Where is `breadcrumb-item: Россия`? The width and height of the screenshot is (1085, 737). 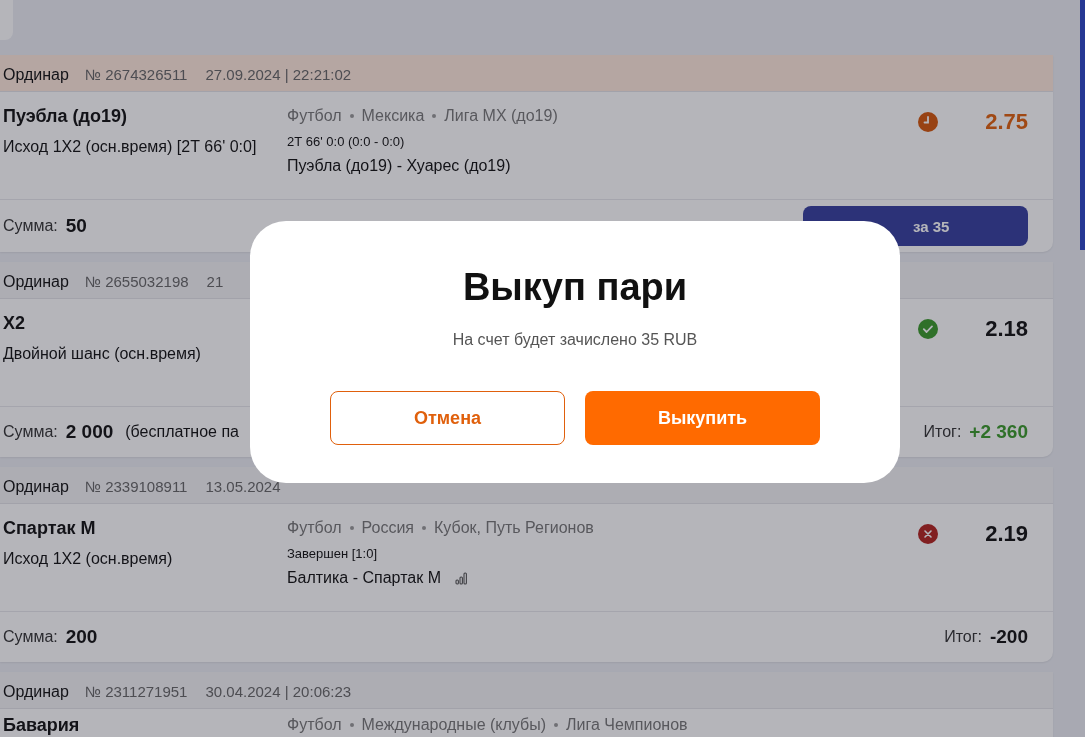
breadcrumb-item: Россия is located at coordinates (387, 528).